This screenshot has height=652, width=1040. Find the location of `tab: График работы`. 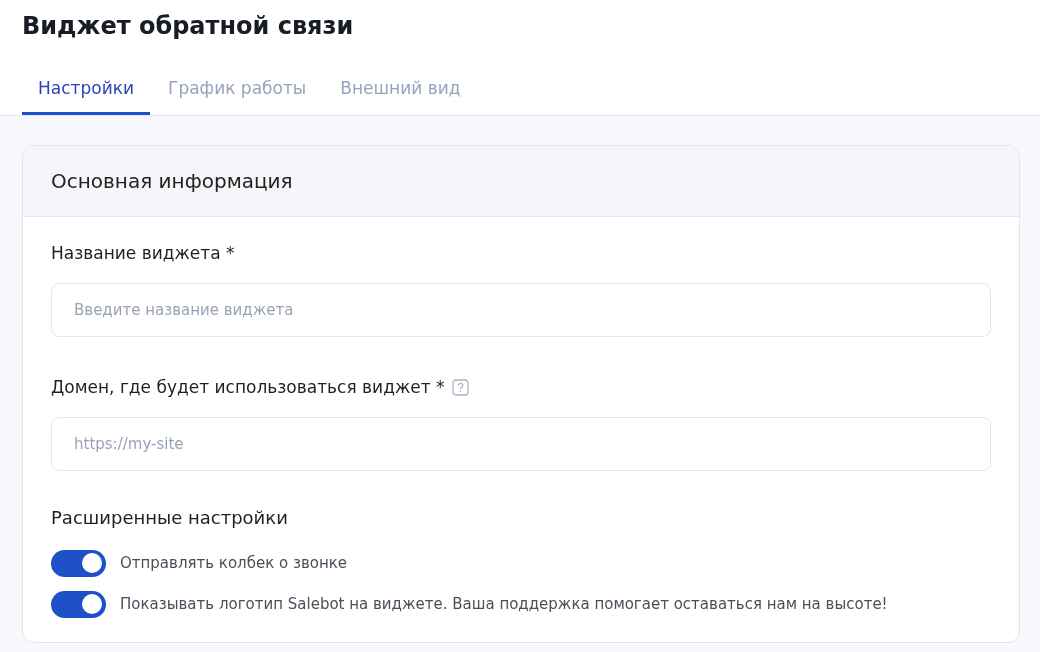

tab: График работы is located at coordinates (237, 91).